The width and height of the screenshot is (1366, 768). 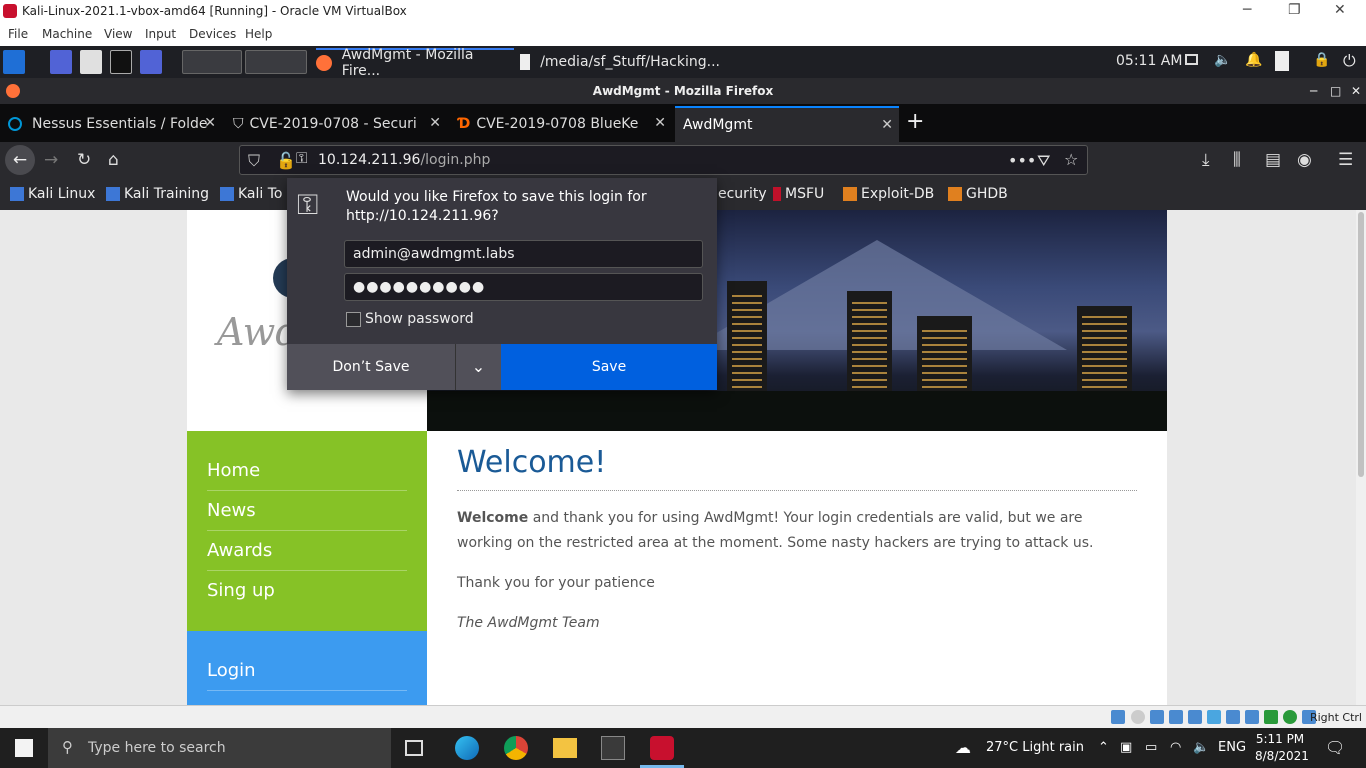 What do you see at coordinates (336, 124) in the screenshot?
I see `tab-cve-security: ⛉ CVE-2019-0708 - Securi ✕` at bounding box center [336, 124].